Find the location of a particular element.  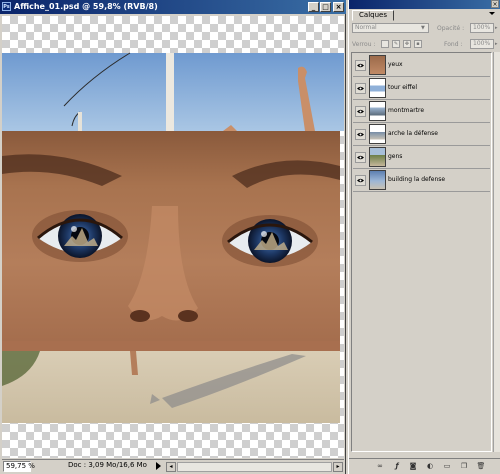

layer-row-arche-la-defense: arche la défense is located at coordinates (421, 134).